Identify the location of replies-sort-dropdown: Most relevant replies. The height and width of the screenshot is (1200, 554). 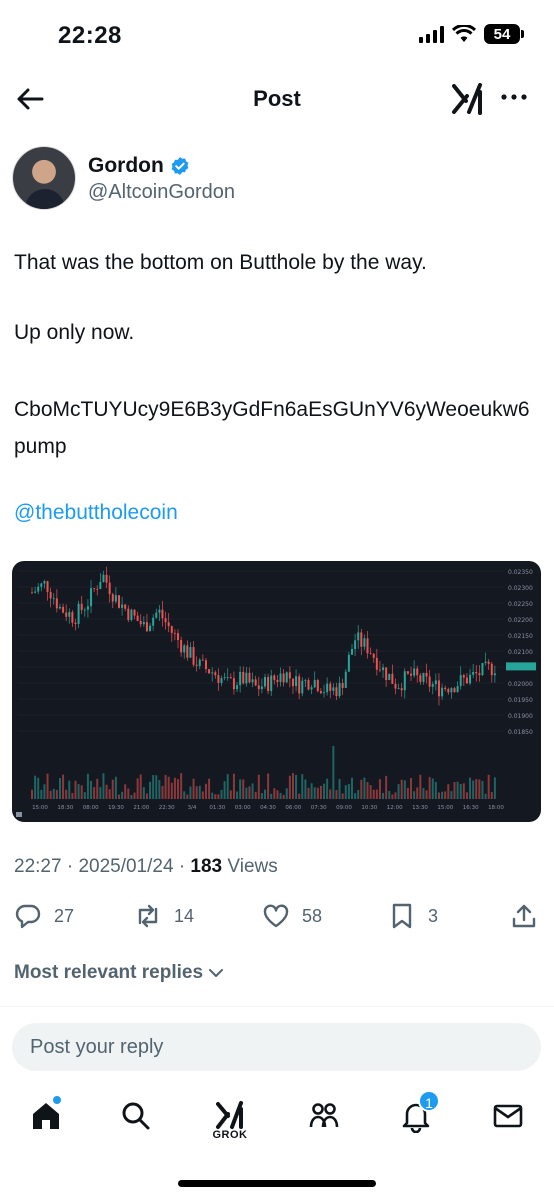
(119, 973).